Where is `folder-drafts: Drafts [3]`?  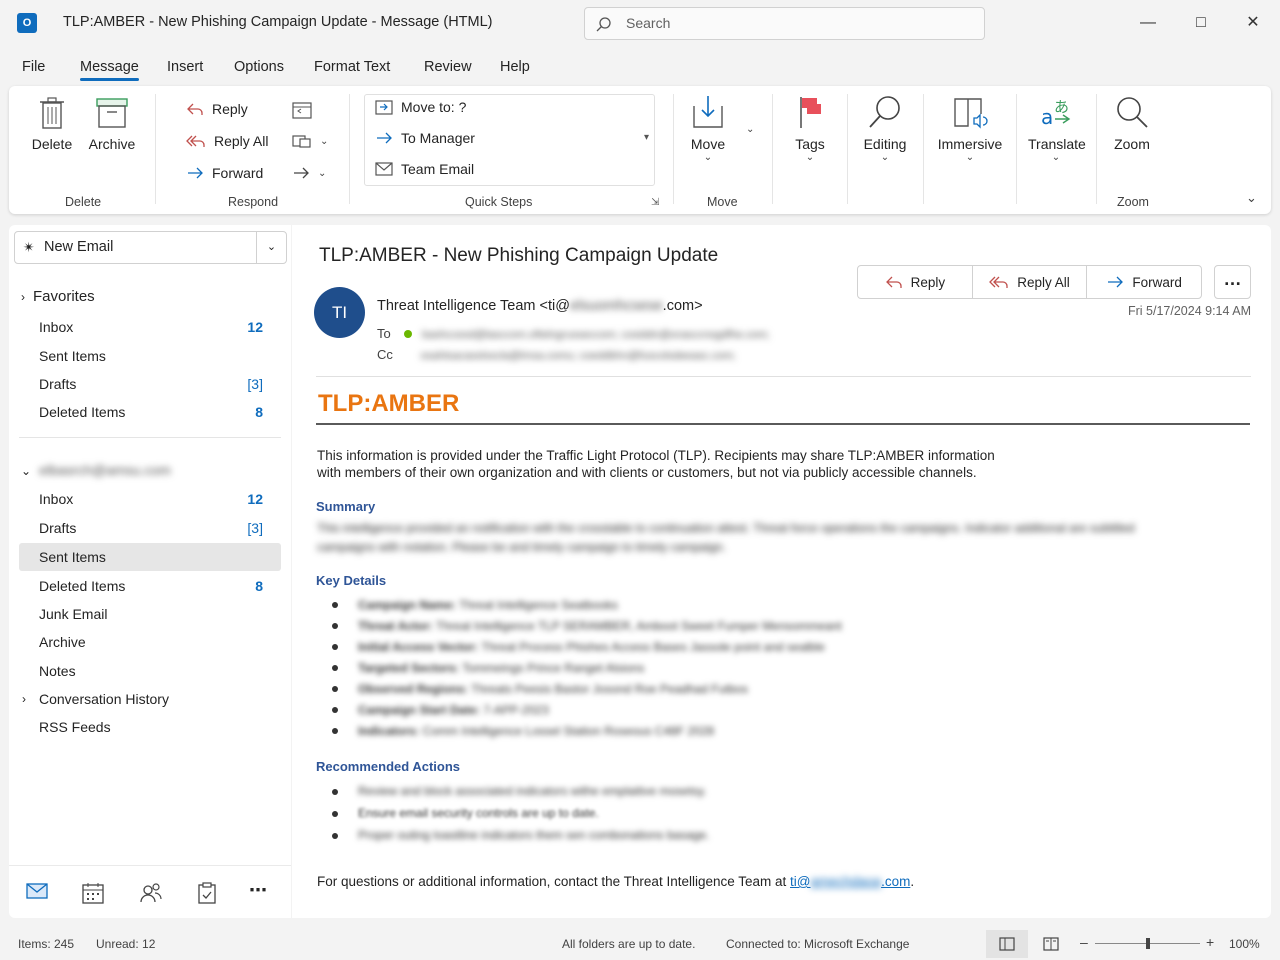
folder-drafts: Drafts [3] is located at coordinates (150, 528).